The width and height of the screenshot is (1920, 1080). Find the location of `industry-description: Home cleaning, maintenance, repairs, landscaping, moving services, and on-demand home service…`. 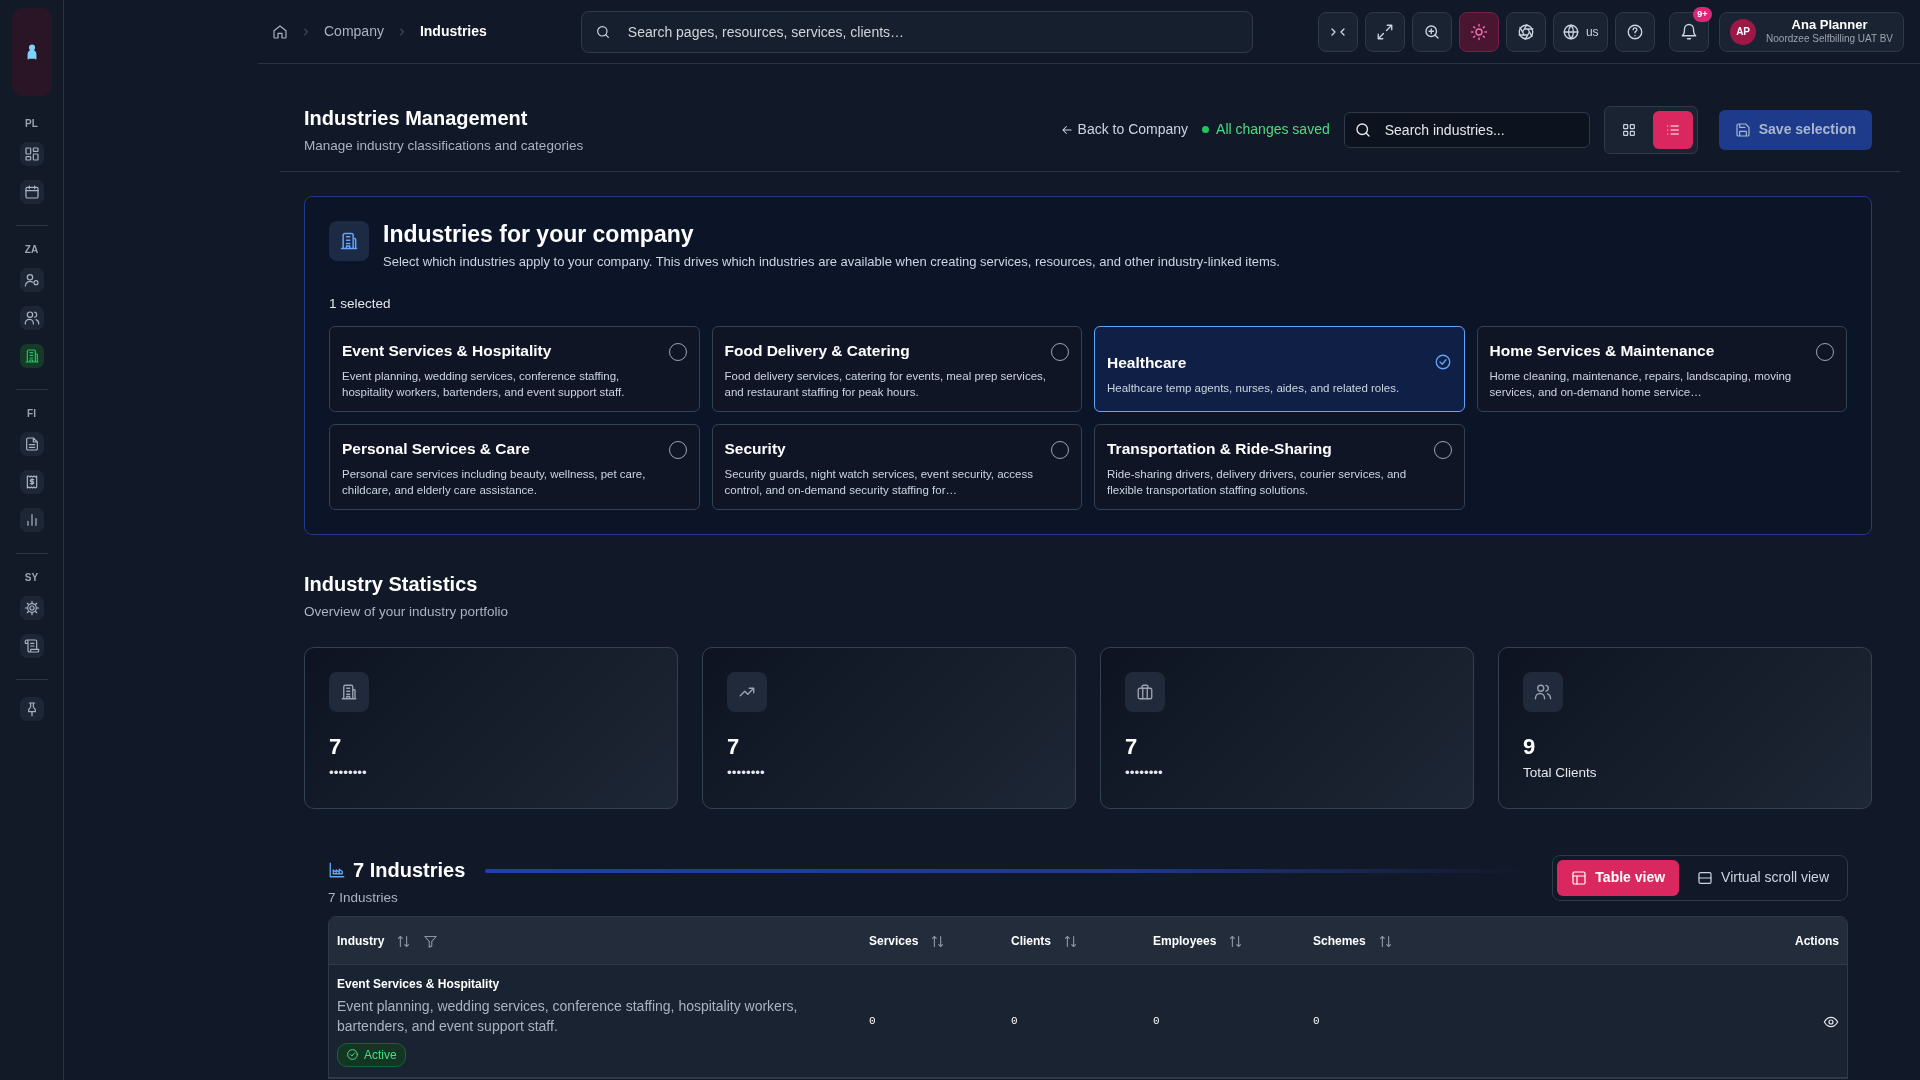

industry-description: Home cleaning, maintenance, repairs, landscaping, moving services, and on-demand home service… is located at coordinates (1641, 385).